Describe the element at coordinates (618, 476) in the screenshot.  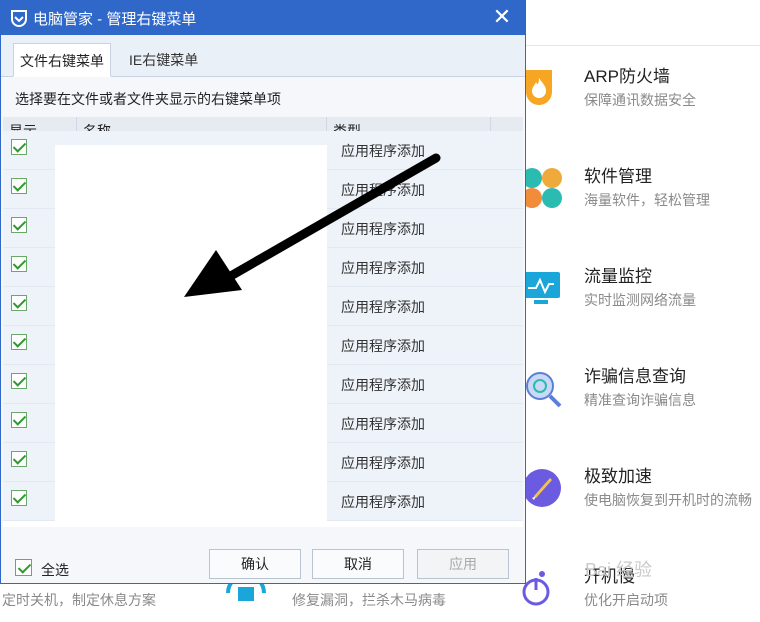
I see `tool-name: 极致加速` at that location.